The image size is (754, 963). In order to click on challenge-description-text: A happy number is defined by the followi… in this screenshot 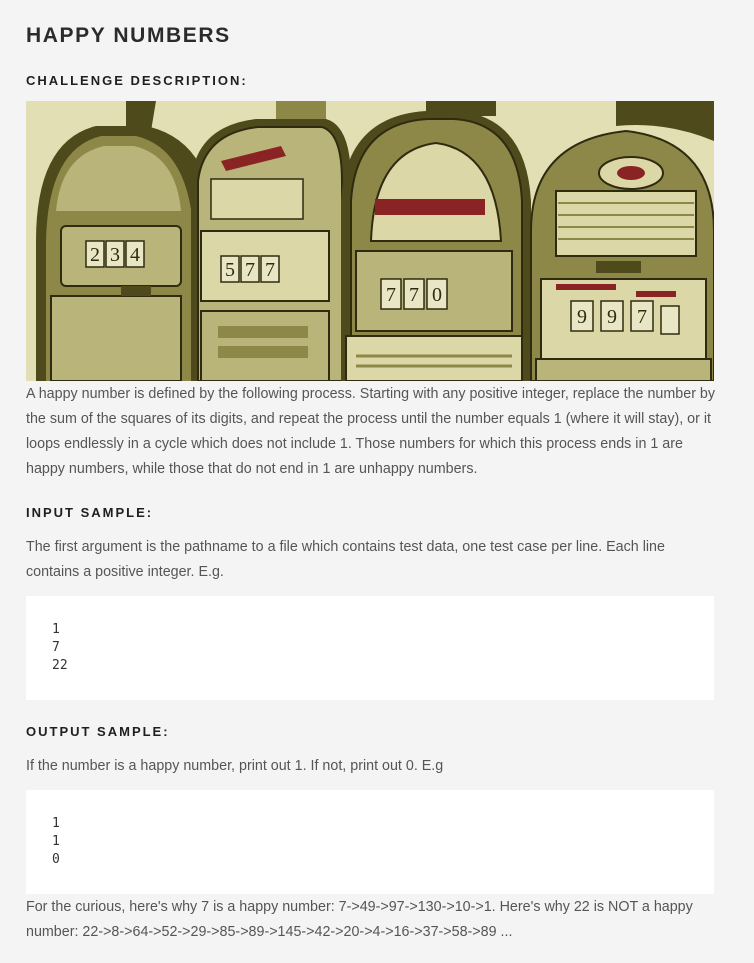, I will do `click(371, 431)`.